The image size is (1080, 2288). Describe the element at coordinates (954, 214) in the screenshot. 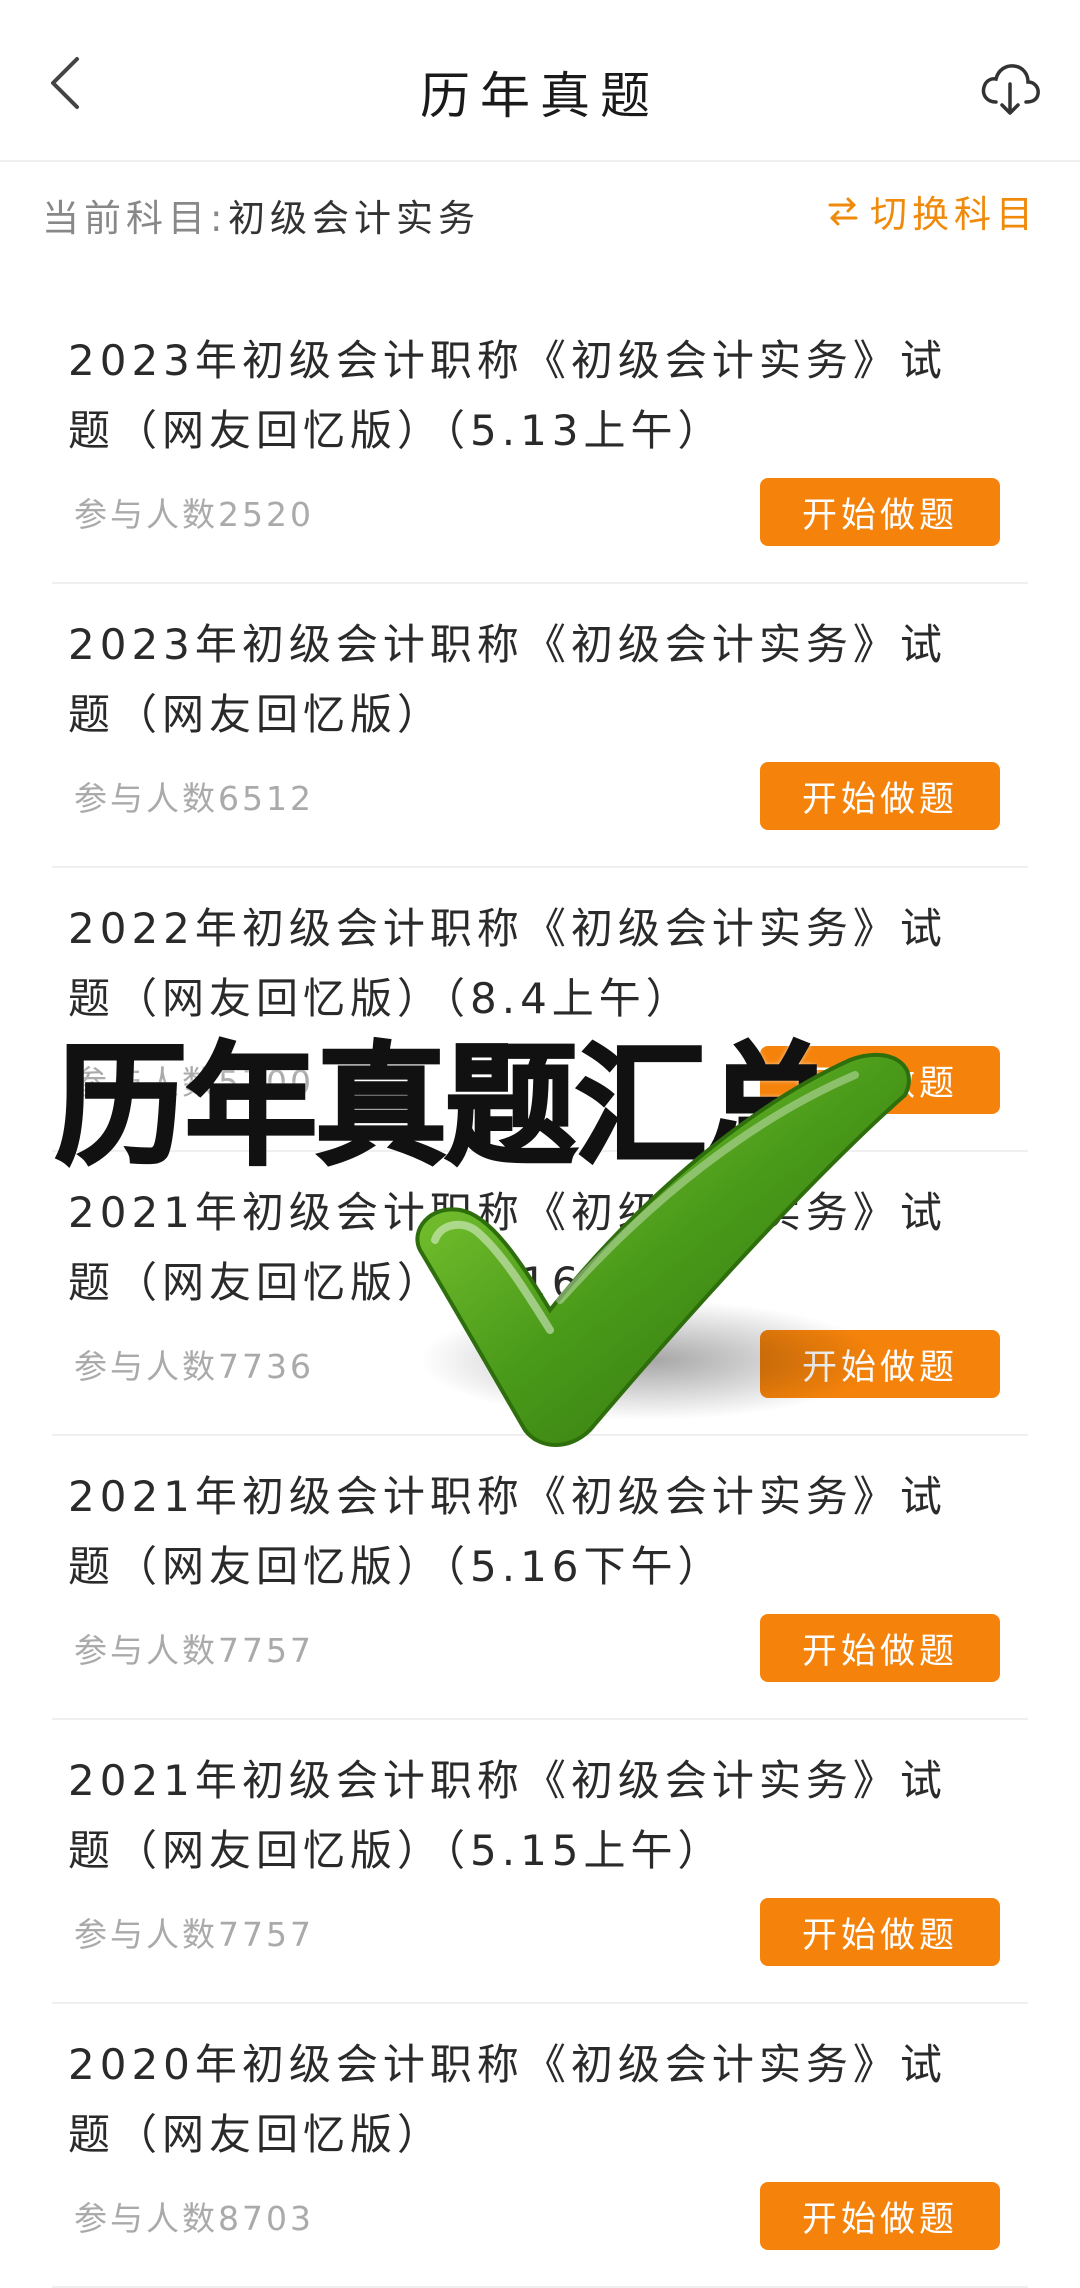

I see `switch-subject-label: 切换科目` at that location.